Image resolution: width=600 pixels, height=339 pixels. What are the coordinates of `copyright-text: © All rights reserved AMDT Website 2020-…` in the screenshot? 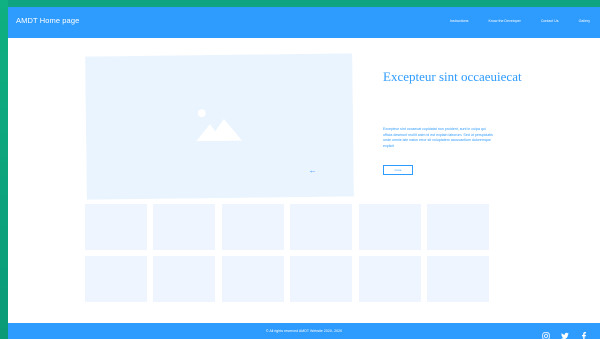 It's located at (304, 331).